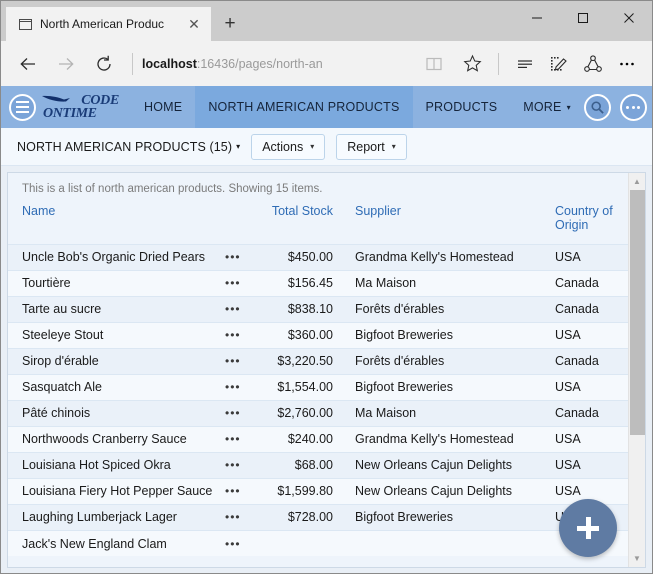 The width and height of the screenshot is (653, 574). I want to click on table-row: Pâté chinois ••• $2,760.00 Ma Maison Canada, so click(318, 413).